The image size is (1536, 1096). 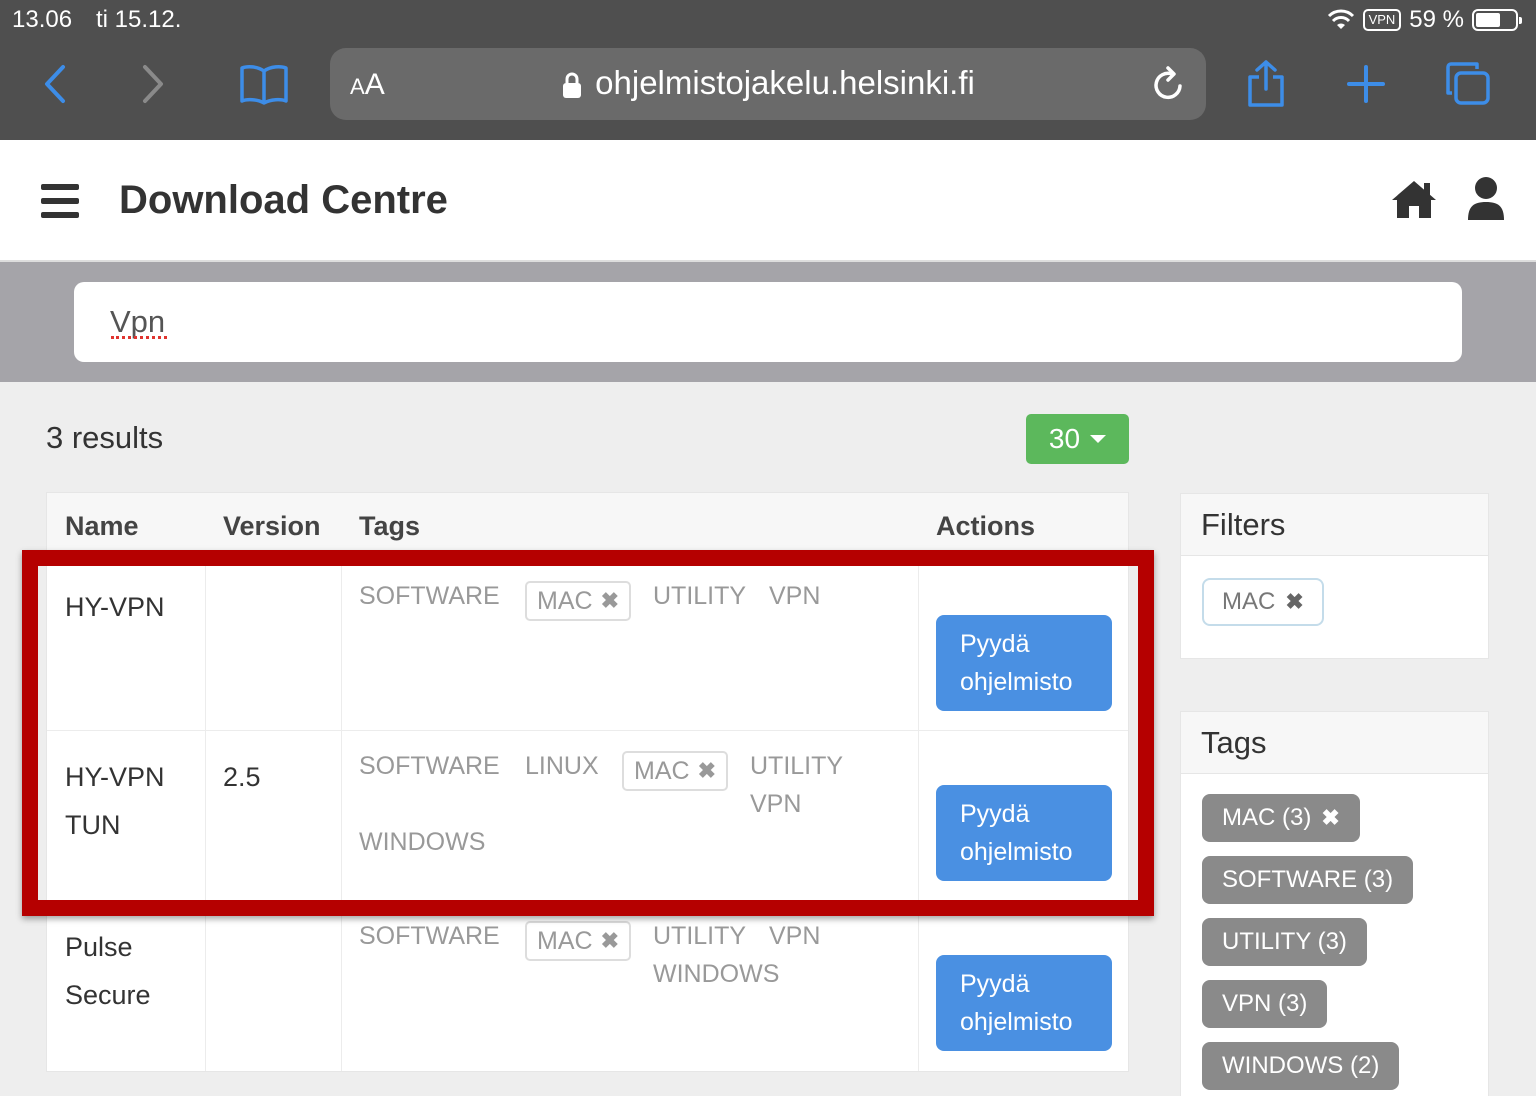 What do you see at coordinates (1266, 84) in the screenshot?
I see `share-icon` at bounding box center [1266, 84].